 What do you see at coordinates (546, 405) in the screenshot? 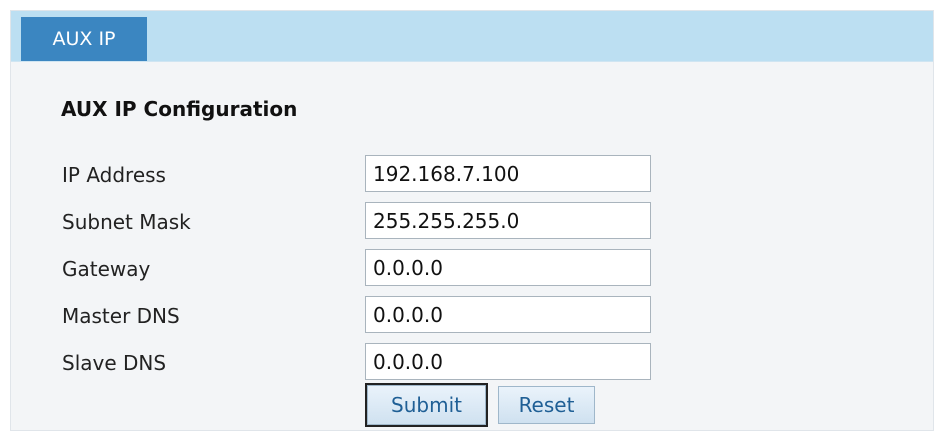
I see `reset-button: Reset` at bounding box center [546, 405].